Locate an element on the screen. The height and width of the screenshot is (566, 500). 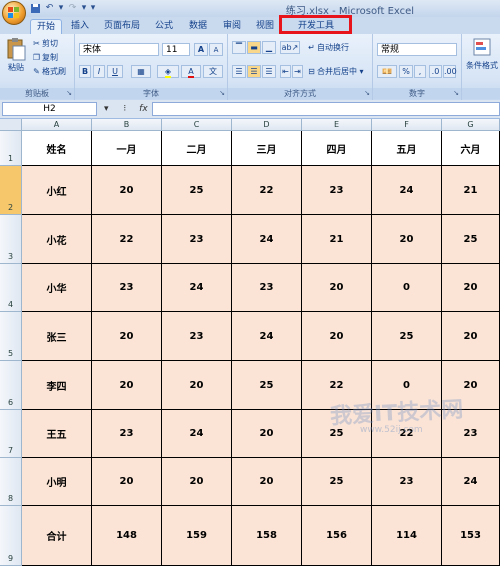
table-cell: 153 is located at coordinates (471, 536).